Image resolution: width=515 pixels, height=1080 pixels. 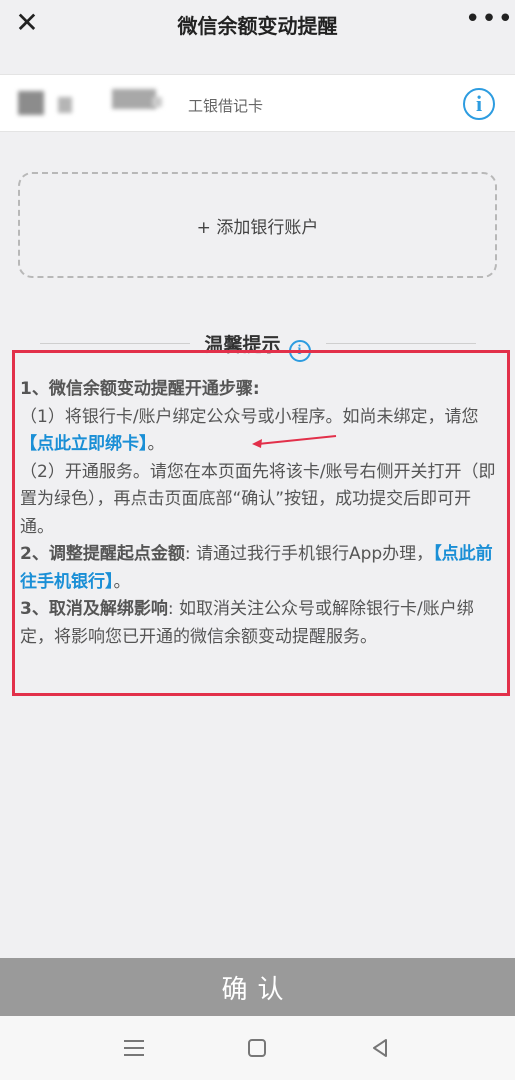 What do you see at coordinates (489, 19) in the screenshot?
I see `more-icon: •••` at bounding box center [489, 19].